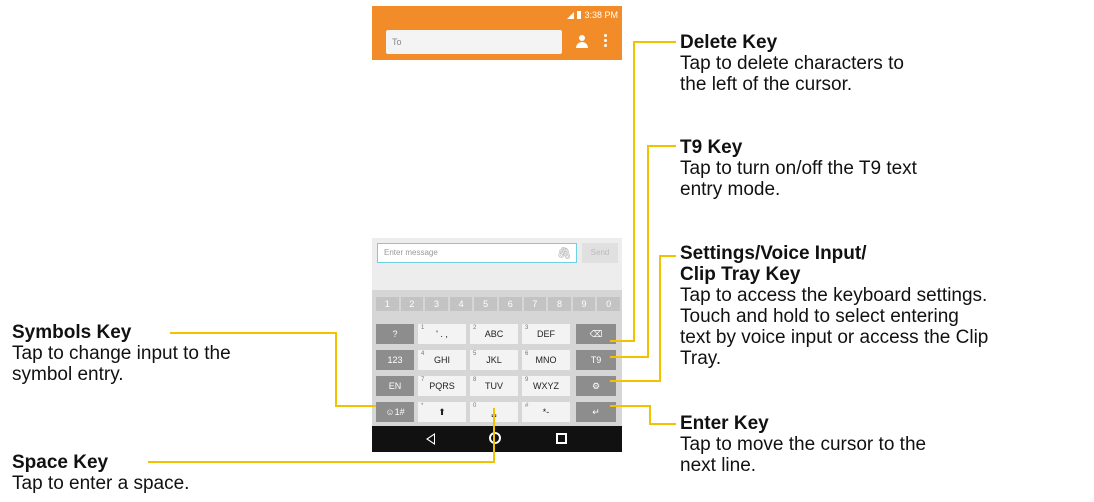 The width and height of the screenshot is (1094, 502). I want to click on callout-space-desc-1: Tap to enter a space., so click(101, 483).